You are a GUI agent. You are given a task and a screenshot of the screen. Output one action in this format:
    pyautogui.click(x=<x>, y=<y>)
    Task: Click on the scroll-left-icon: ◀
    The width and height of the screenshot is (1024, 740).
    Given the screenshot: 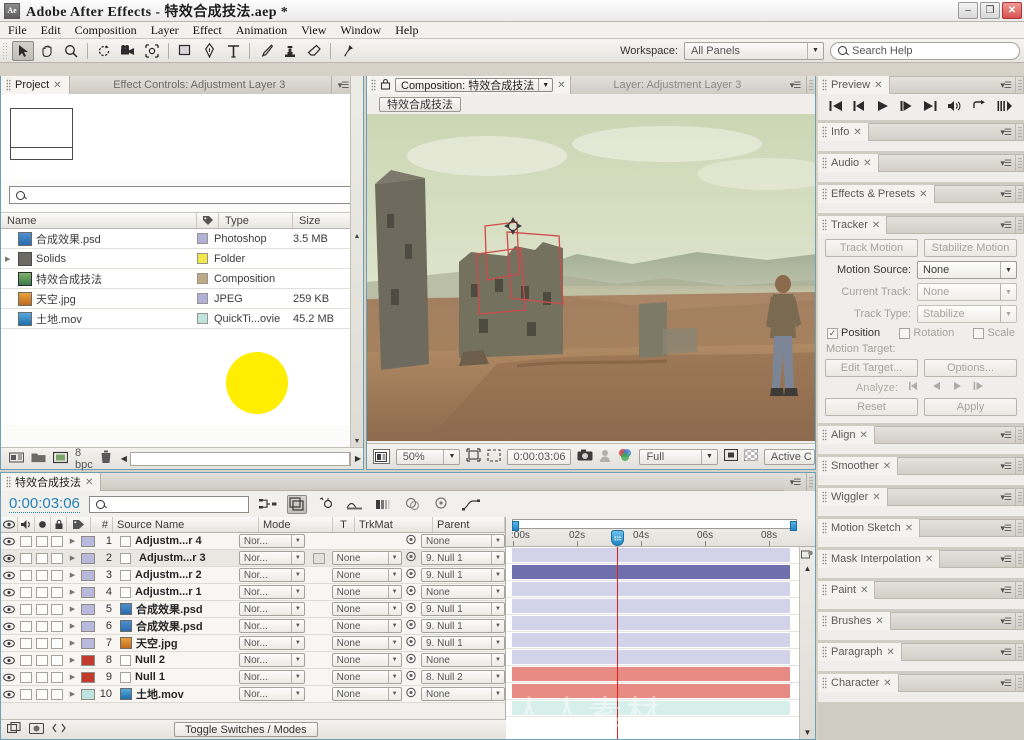 What is the action you would take?
    pyautogui.click(x=124, y=458)
    